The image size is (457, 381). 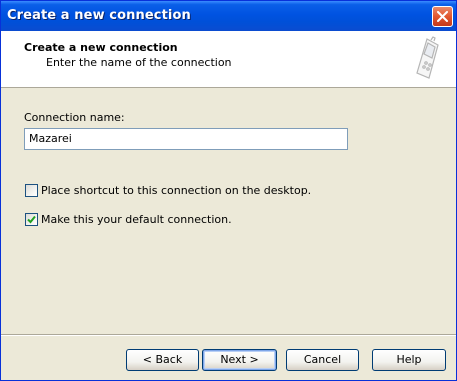 I want to click on checkmark-icon, so click(x=31, y=219).